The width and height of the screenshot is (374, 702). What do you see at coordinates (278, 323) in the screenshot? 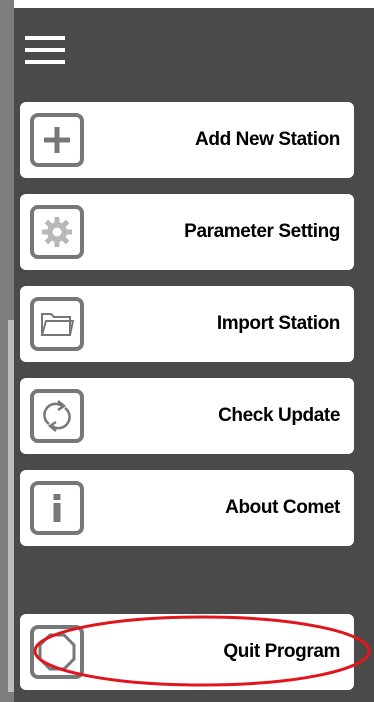
I see `import-station-label: Import Station` at bounding box center [278, 323].